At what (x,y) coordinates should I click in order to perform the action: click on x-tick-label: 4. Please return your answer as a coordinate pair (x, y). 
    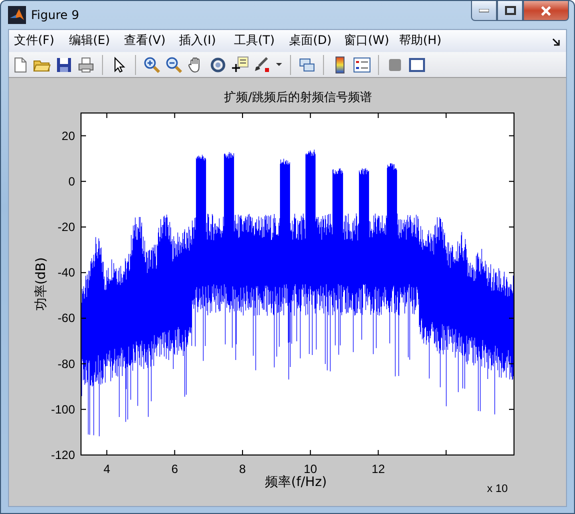
    Looking at the image, I should click on (106, 469).